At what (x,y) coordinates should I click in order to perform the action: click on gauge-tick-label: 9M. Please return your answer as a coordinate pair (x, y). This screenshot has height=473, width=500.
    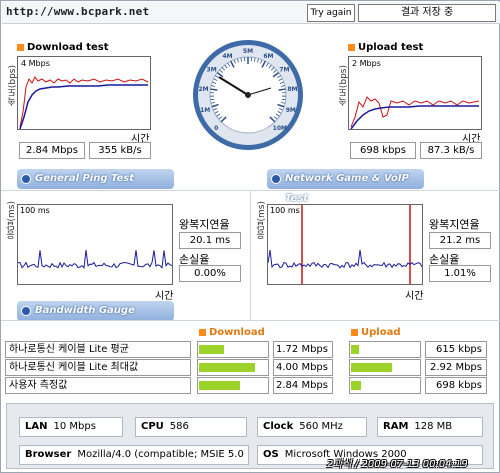
    Looking at the image, I should click on (291, 110).